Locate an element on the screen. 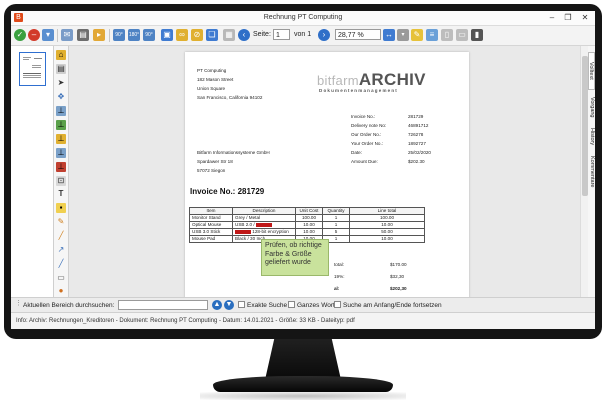 The image size is (606, 411). lock-tool-icon: ⌂ is located at coordinates (61, 55).